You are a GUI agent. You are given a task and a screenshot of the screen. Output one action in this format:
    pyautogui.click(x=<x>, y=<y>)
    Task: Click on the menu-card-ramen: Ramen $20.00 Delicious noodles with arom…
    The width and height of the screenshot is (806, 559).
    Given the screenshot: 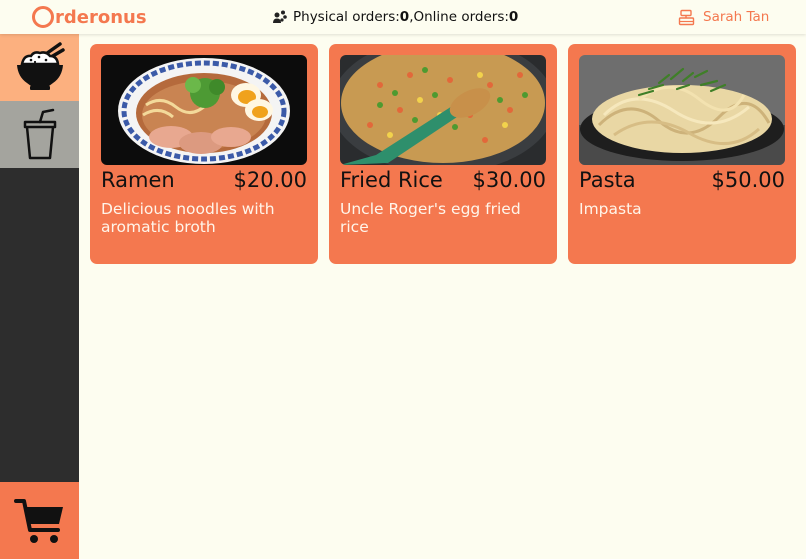 What is the action you would take?
    pyautogui.click(x=204, y=154)
    